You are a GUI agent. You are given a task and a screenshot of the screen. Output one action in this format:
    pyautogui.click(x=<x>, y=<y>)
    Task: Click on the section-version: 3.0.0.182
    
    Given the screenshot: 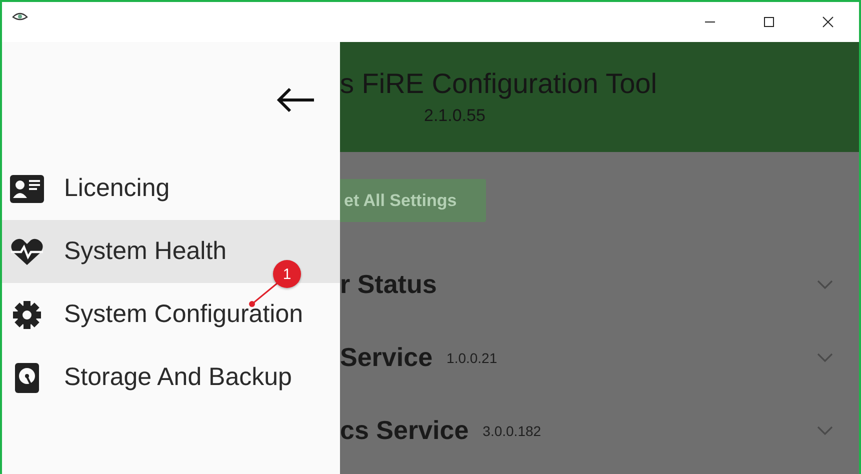 What is the action you would take?
    pyautogui.click(x=512, y=430)
    